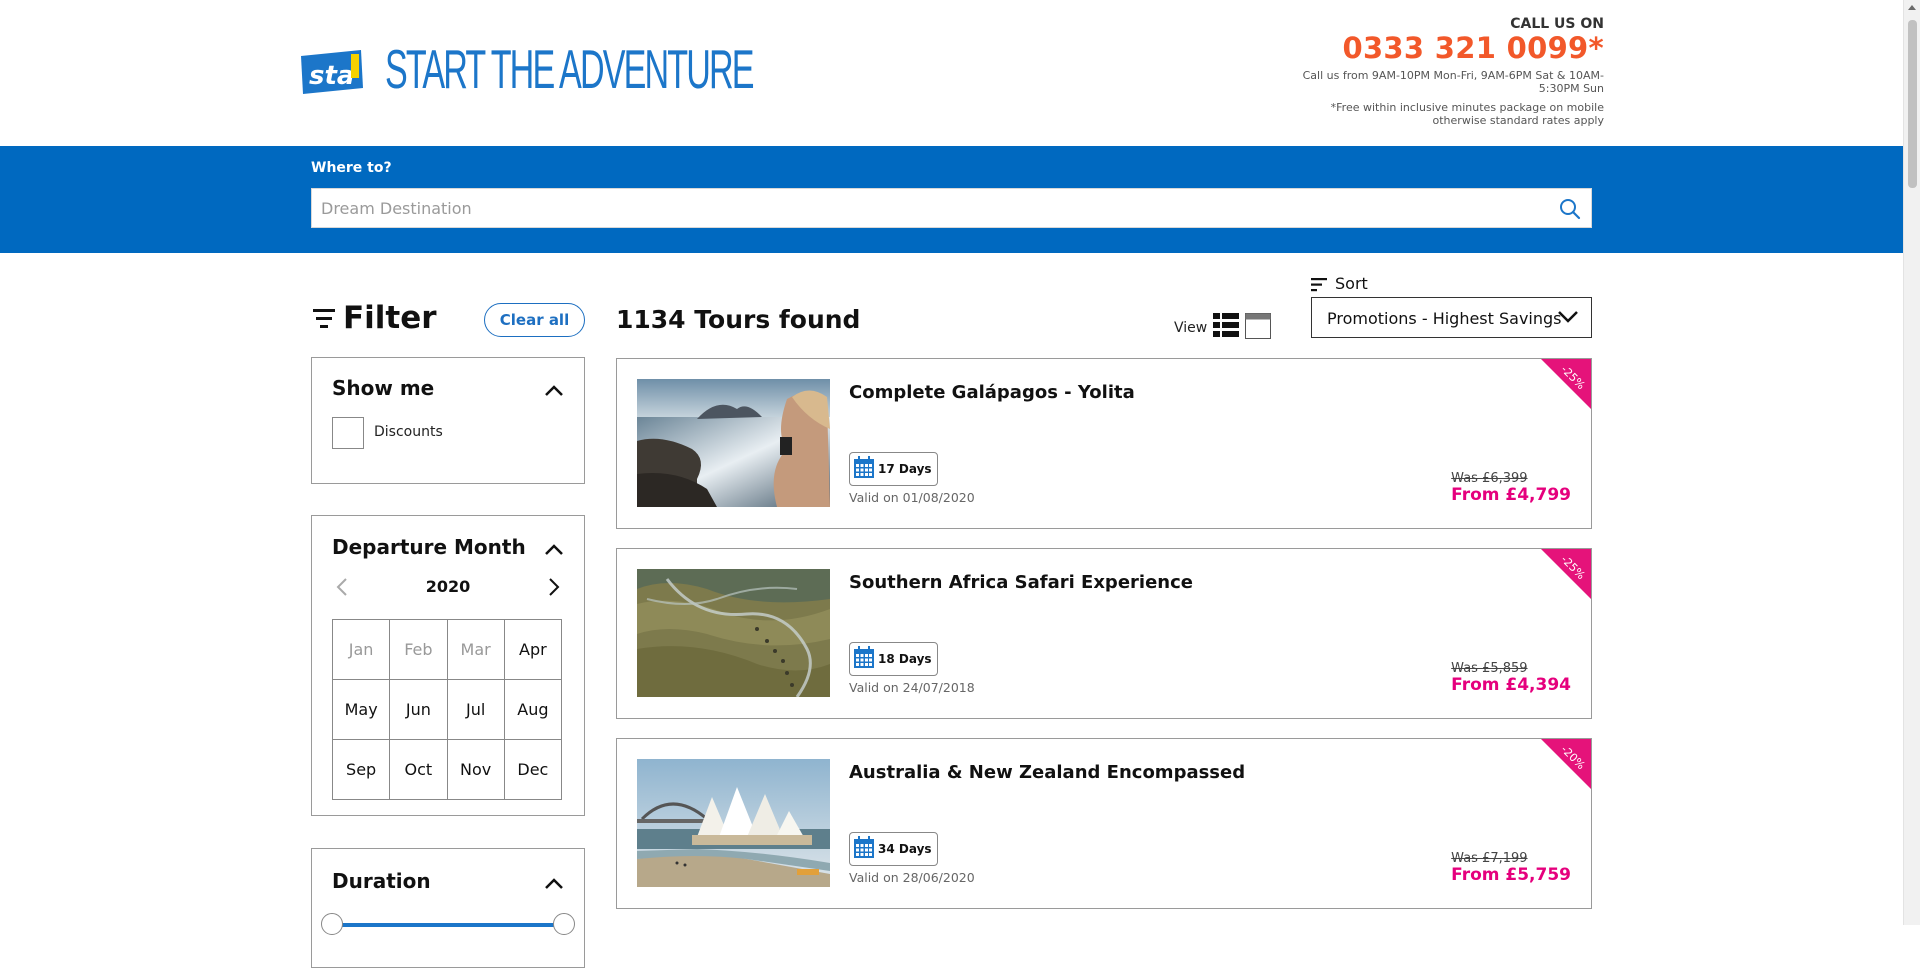  What do you see at coordinates (476, 770) in the screenshot?
I see `month-nov: Nov` at bounding box center [476, 770].